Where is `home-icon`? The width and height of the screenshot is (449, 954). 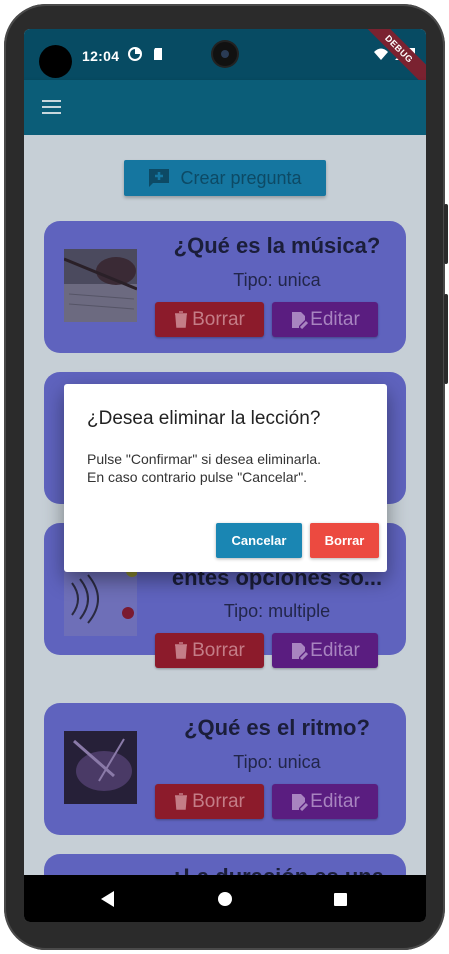 home-icon is located at coordinates (225, 899).